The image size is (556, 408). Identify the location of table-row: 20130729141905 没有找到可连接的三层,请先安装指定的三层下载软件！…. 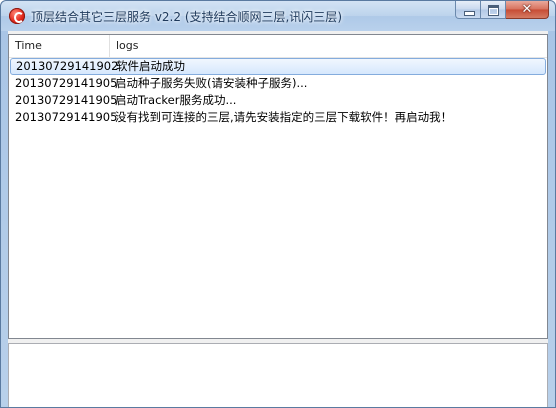
(278, 117).